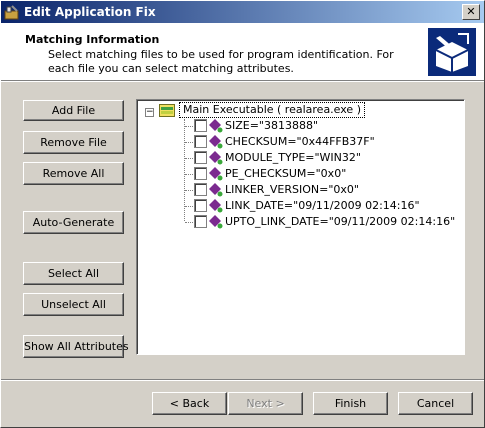  Describe the element at coordinates (73, 173) in the screenshot. I see `remove-all-button: Remove All` at that location.